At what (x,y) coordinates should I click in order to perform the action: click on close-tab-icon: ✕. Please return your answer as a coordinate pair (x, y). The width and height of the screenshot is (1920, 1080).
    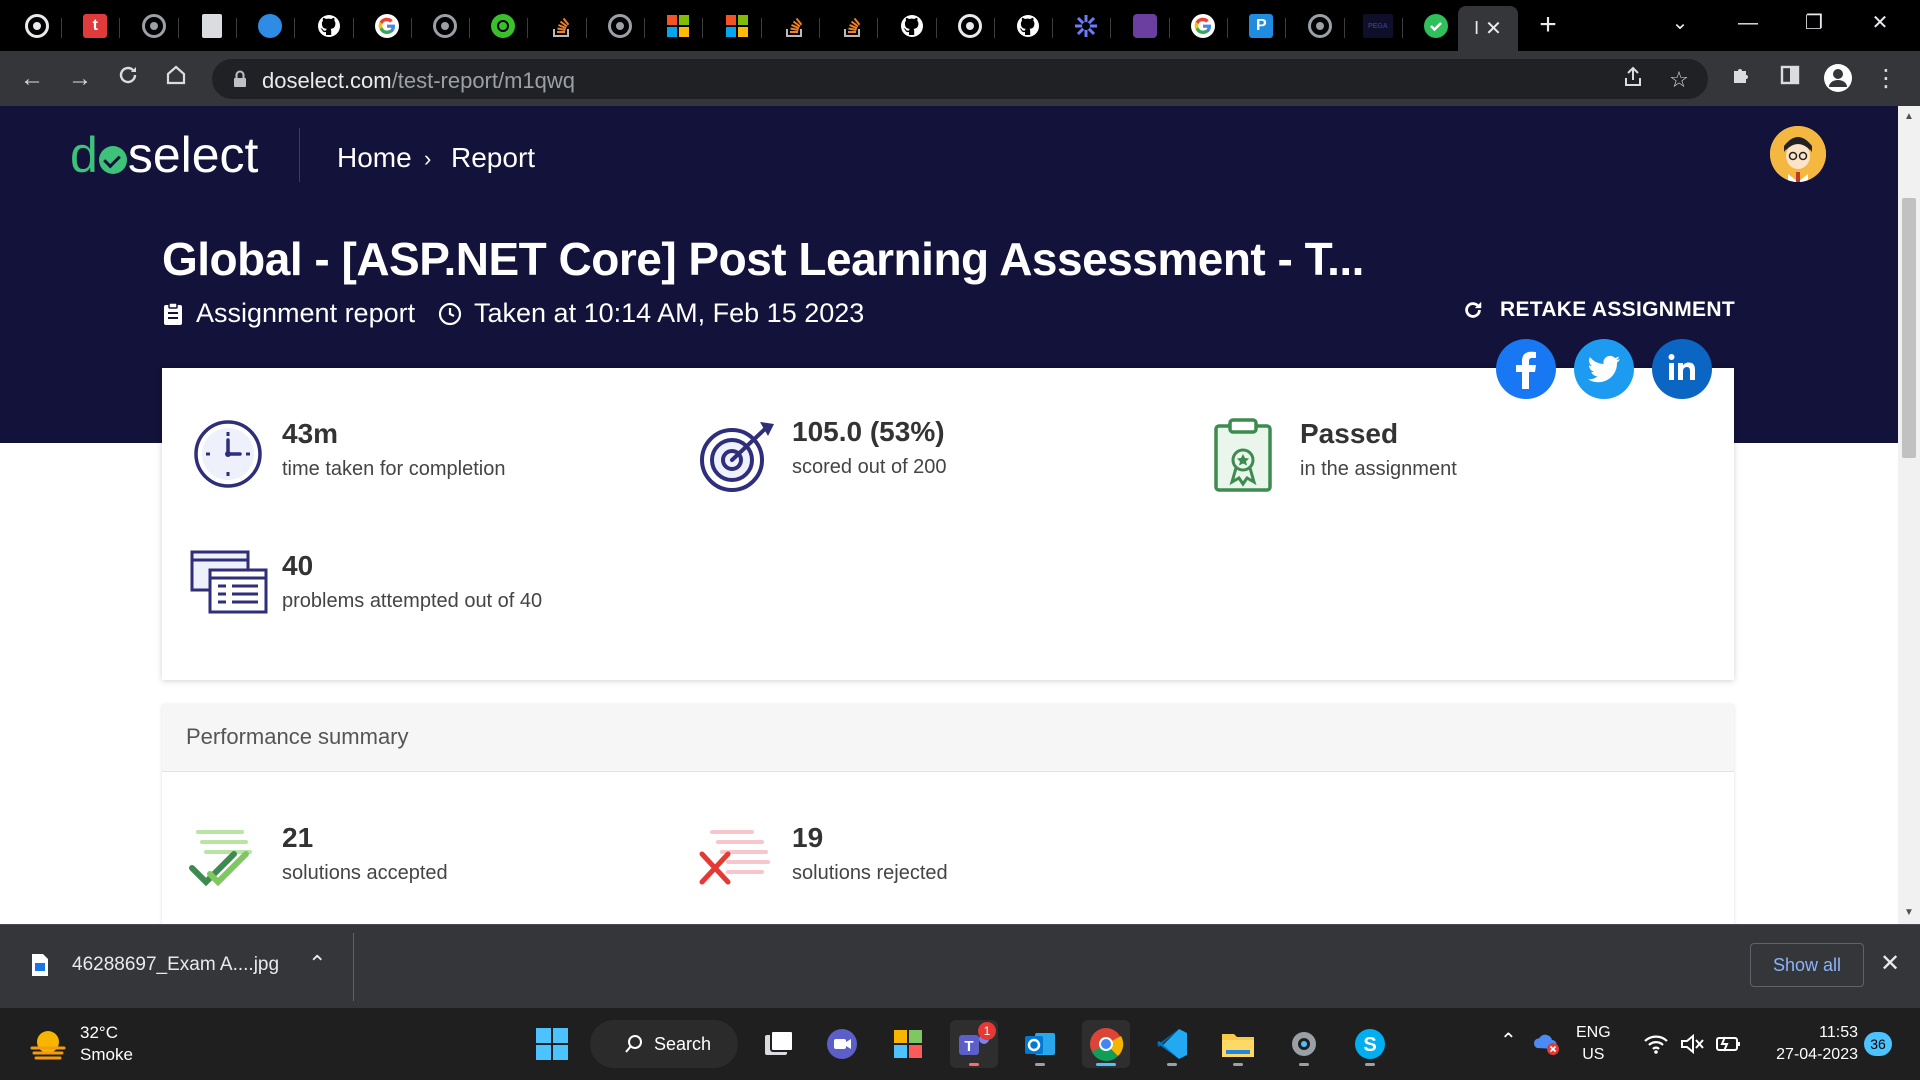
    Looking at the image, I should click on (1493, 28).